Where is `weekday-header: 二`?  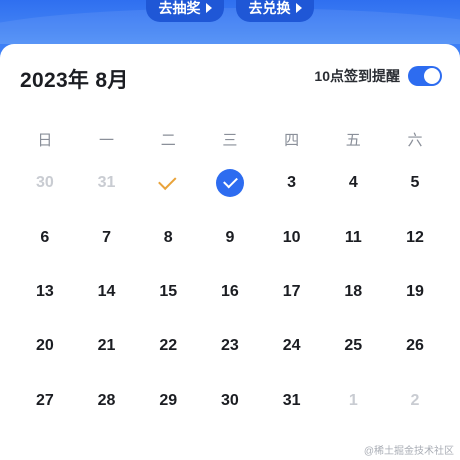
weekday-header: 二 is located at coordinates (168, 140).